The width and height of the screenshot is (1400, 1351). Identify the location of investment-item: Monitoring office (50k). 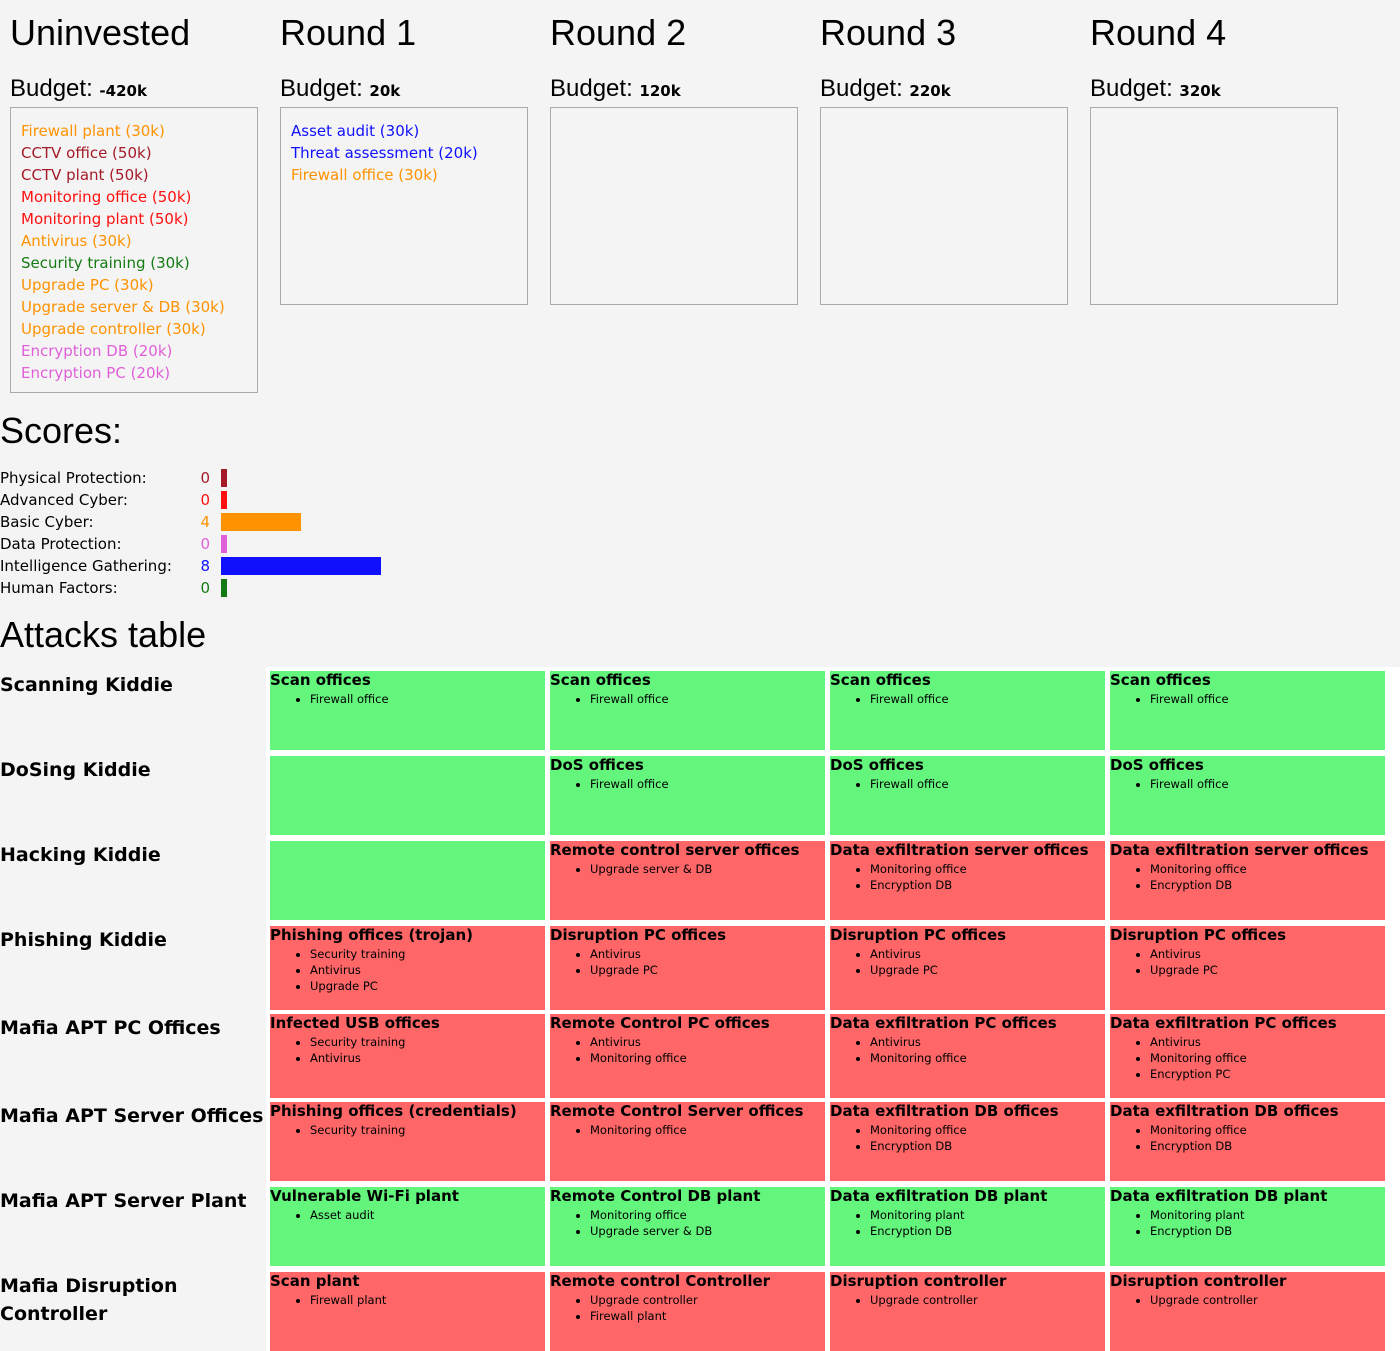
(139, 197).